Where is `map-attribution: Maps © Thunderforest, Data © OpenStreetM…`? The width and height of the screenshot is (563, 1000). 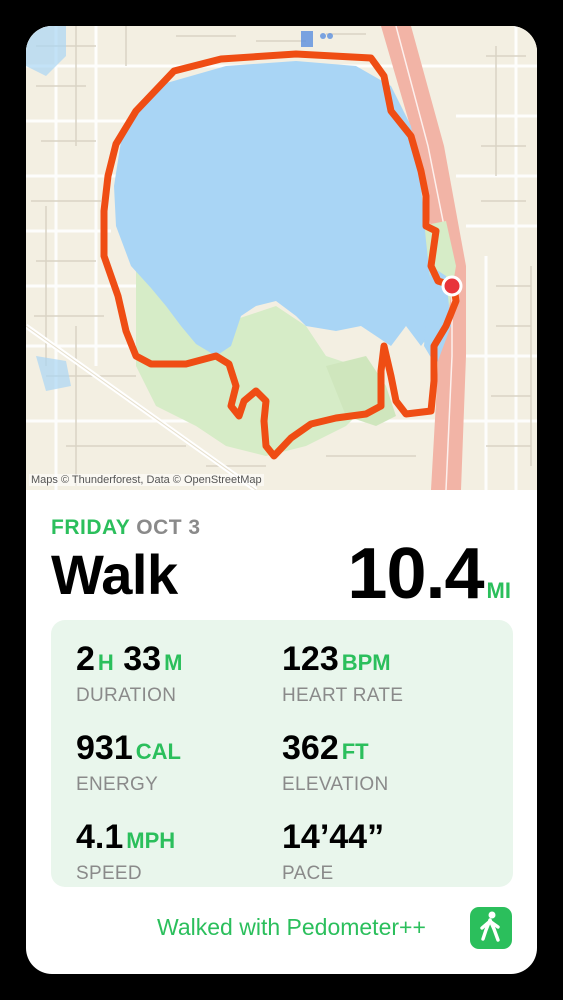
map-attribution: Maps © Thunderforest, Data © OpenStreetM… is located at coordinates (146, 480).